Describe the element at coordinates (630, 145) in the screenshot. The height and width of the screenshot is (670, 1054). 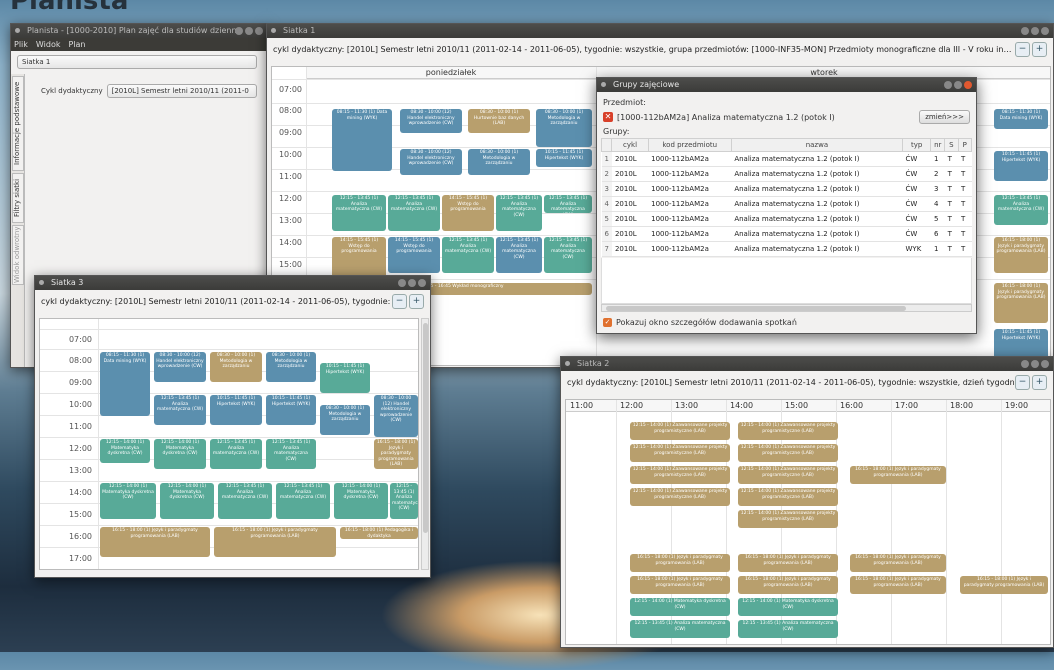
I see `col-header-cykl: cykl` at that location.